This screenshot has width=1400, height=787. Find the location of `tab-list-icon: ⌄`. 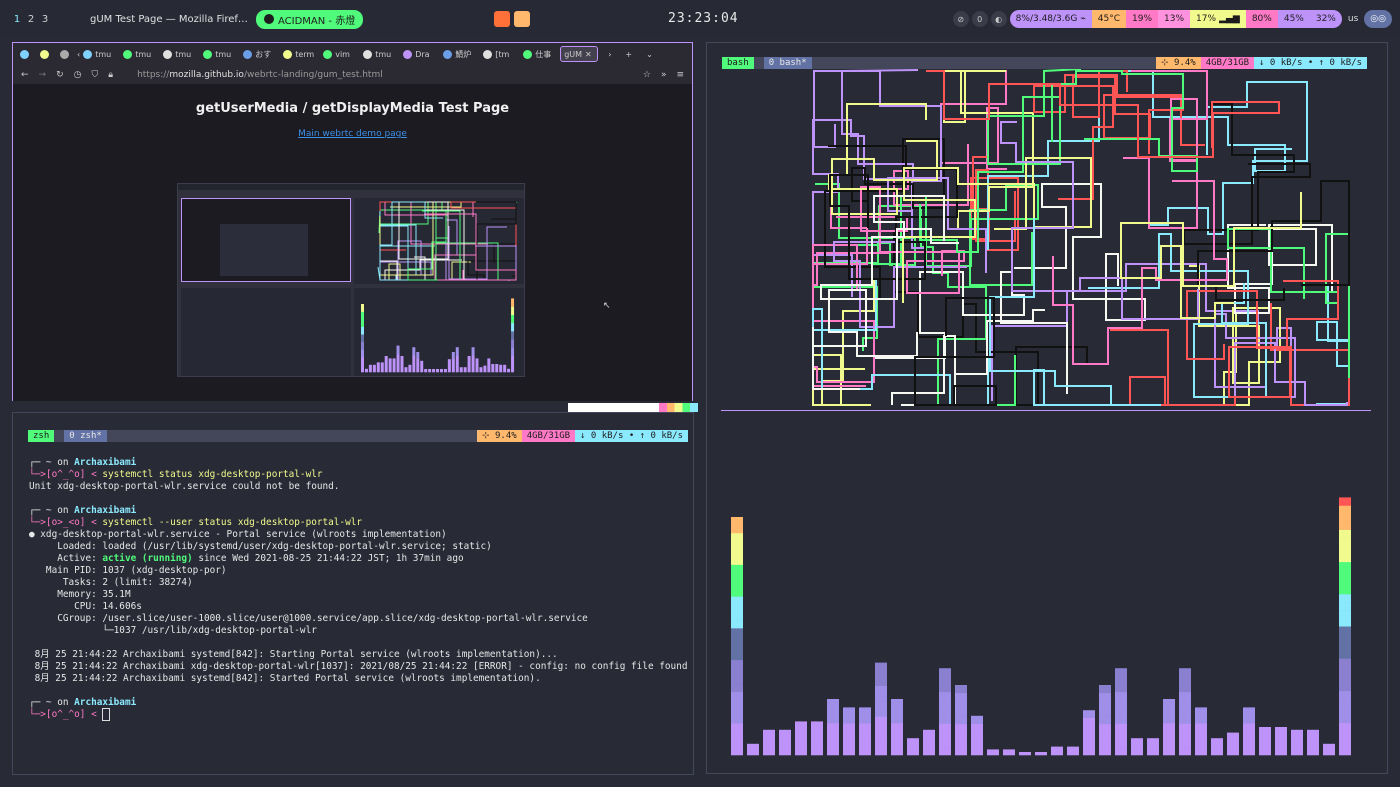

tab-list-icon: ⌄ is located at coordinates (649, 54).